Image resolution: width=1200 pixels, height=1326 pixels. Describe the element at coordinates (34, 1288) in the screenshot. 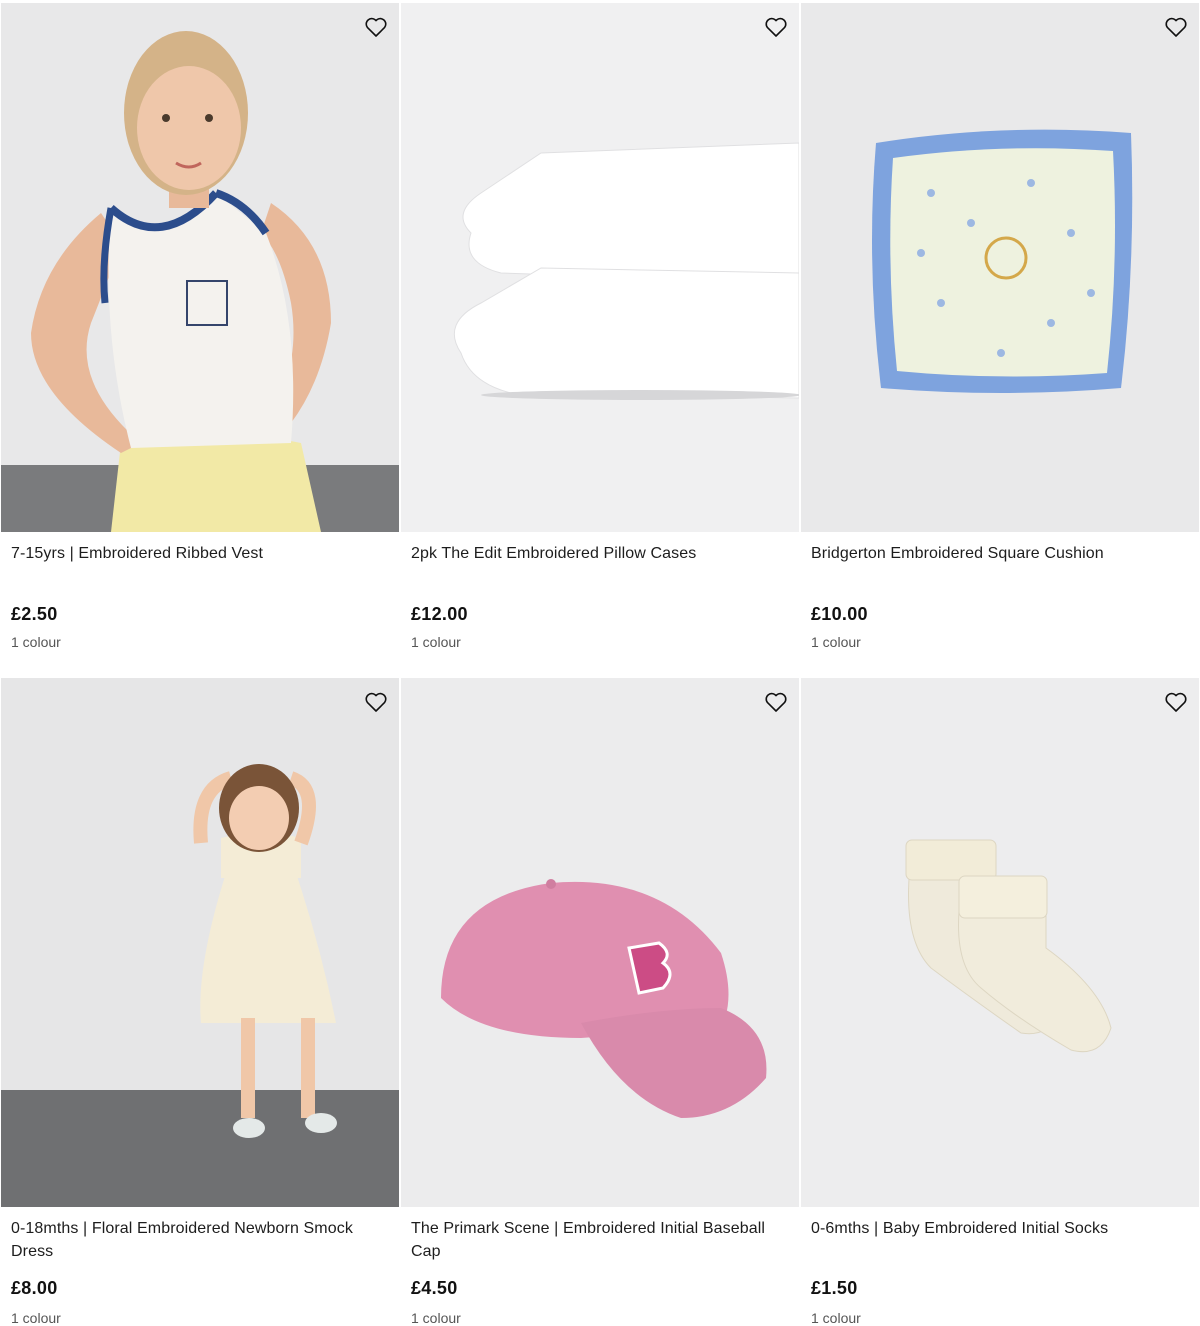

I see `product-price: £8.00` at that location.